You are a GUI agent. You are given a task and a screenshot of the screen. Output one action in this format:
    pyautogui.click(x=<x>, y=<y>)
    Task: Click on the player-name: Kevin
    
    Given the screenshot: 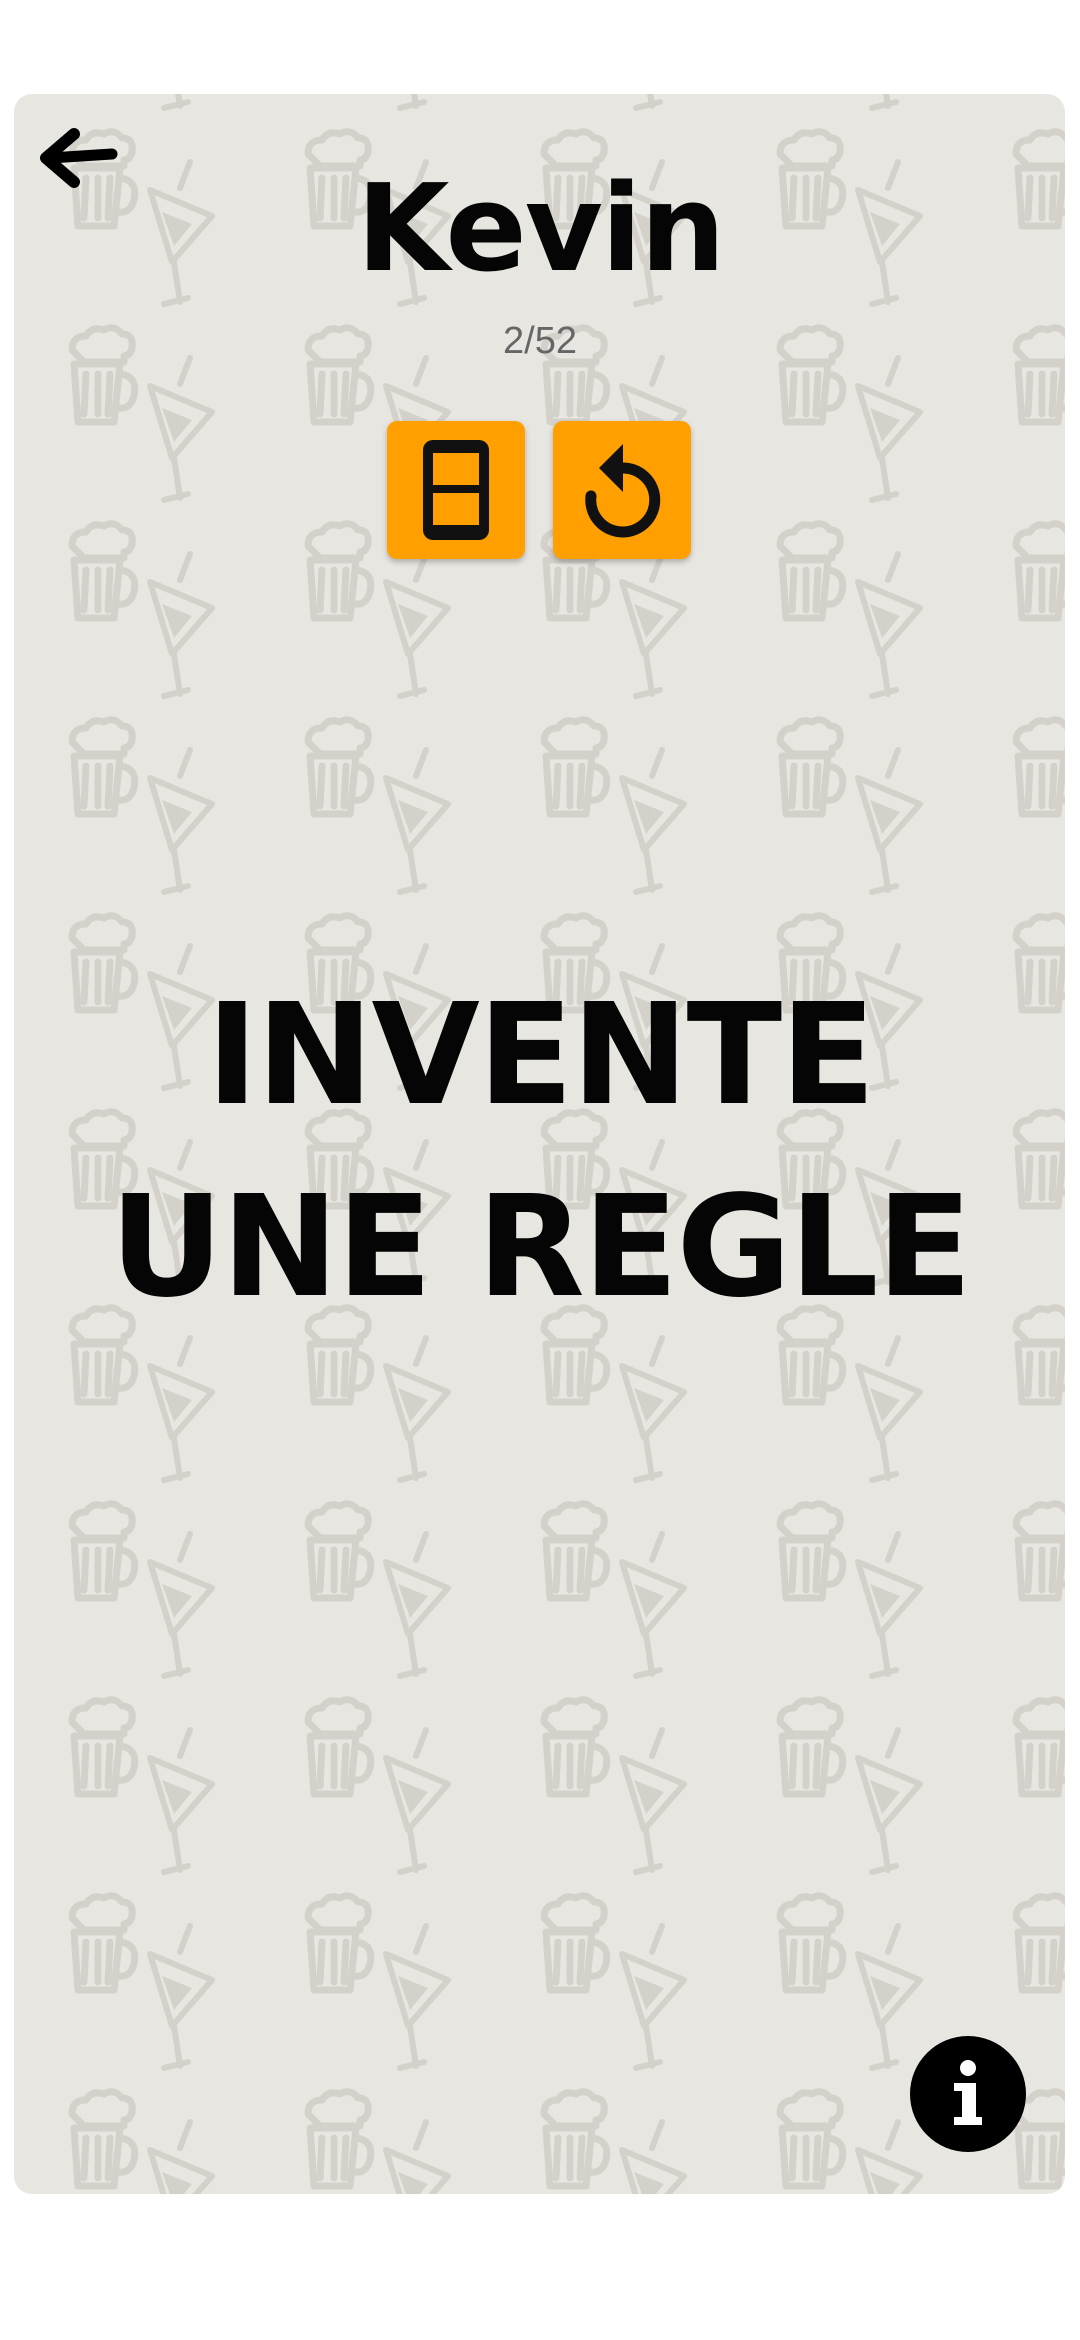 What is the action you would take?
    pyautogui.click(x=540, y=229)
    